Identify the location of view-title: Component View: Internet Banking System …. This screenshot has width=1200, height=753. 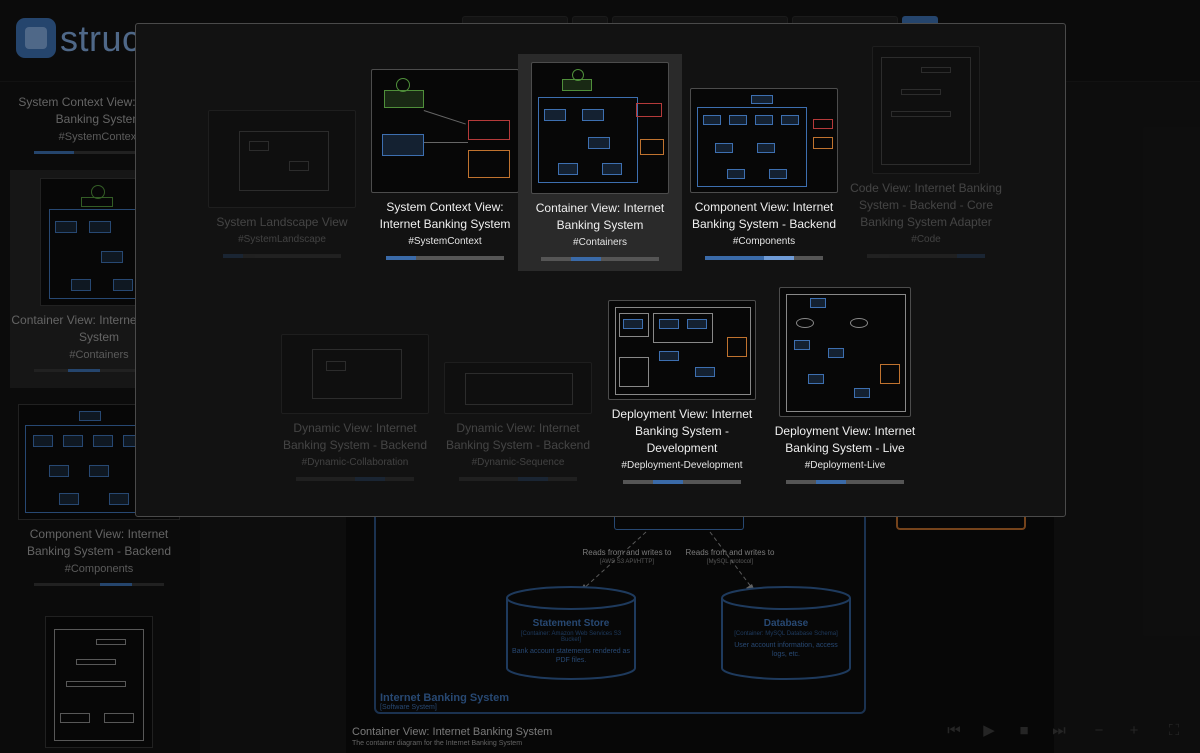
(764, 215).